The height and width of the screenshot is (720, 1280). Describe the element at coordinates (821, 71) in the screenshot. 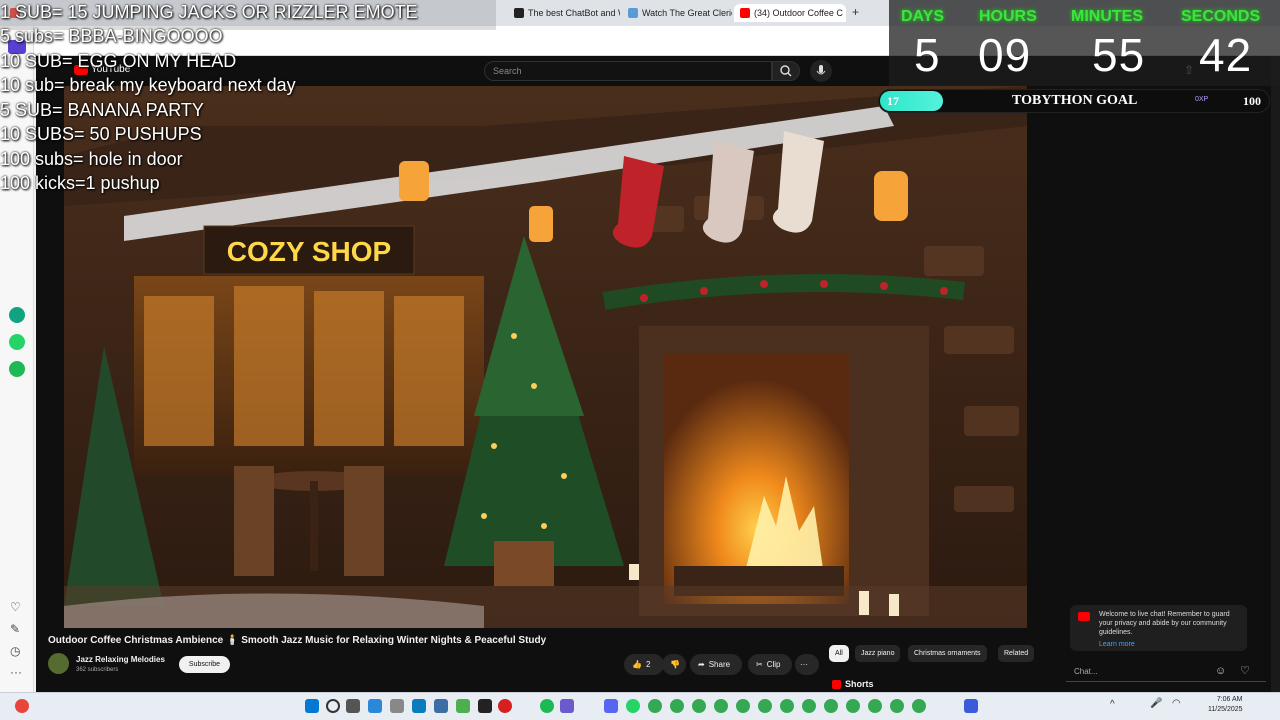

I see `voice-search-button` at that location.